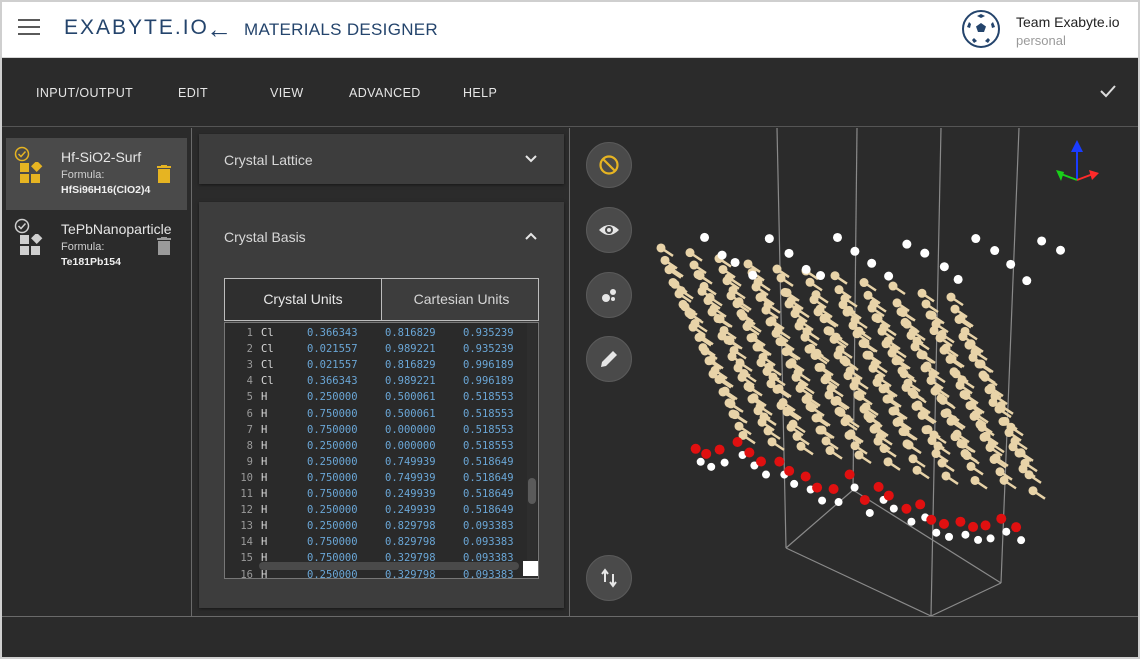  What do you see at coordinates (375, 526) in the screenshot?
I see `basis-row: 13 H 0.250000 0.829798 0.093383` at bounding box center [375, 526].